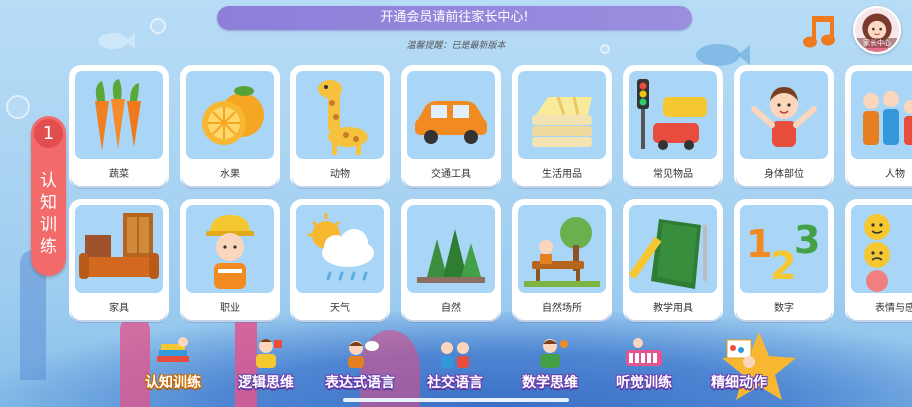 This screenshot has height=407, width=912. What do you see at coordinates (784, 308) in the screenshot?
I see `card-label: 数字` at bounding box center [784, 308].